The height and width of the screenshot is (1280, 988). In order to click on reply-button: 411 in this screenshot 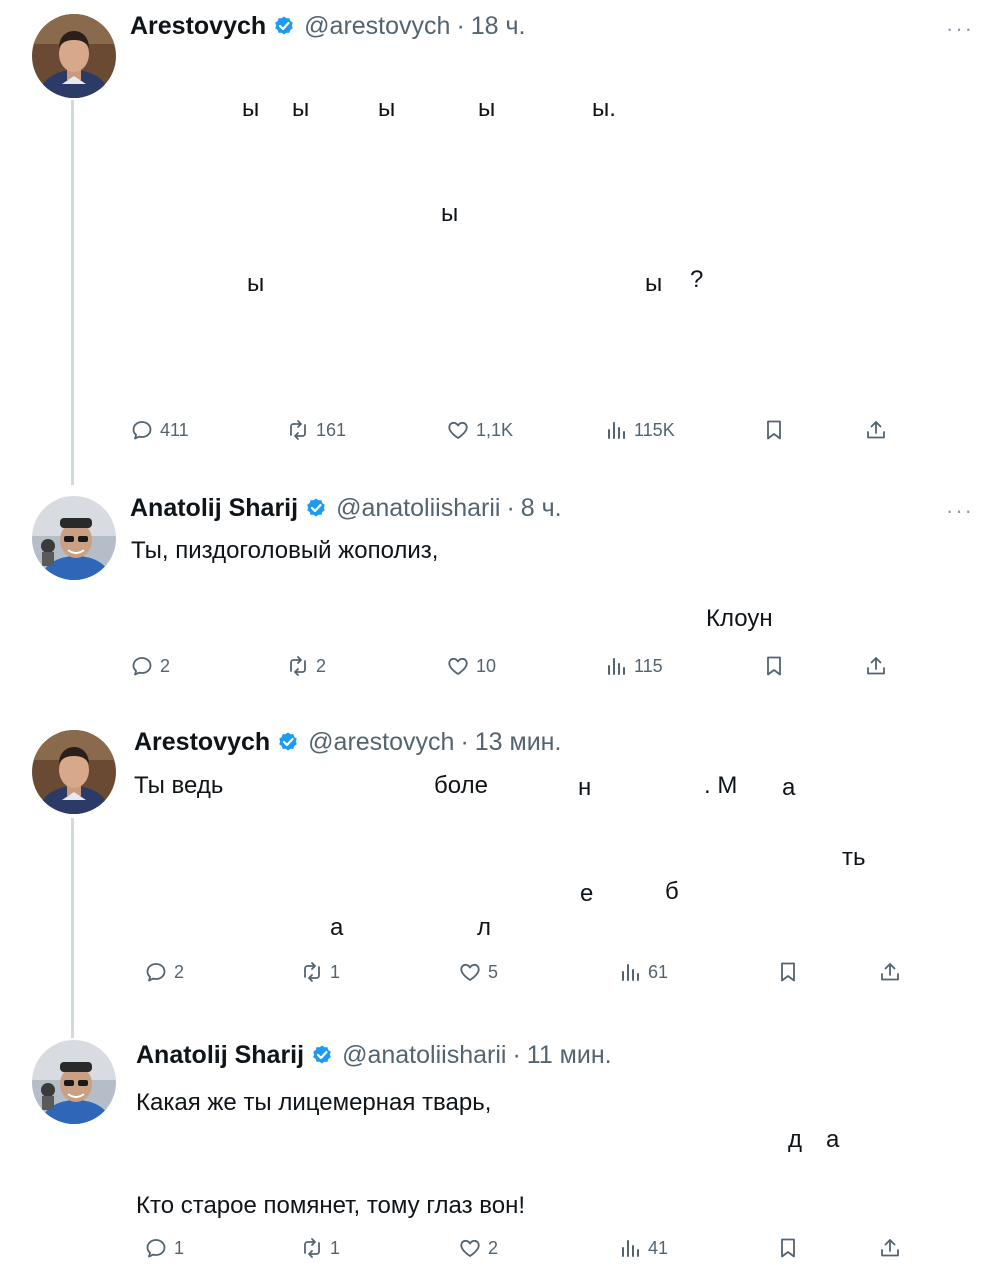, I will do `click(159, 430)`.